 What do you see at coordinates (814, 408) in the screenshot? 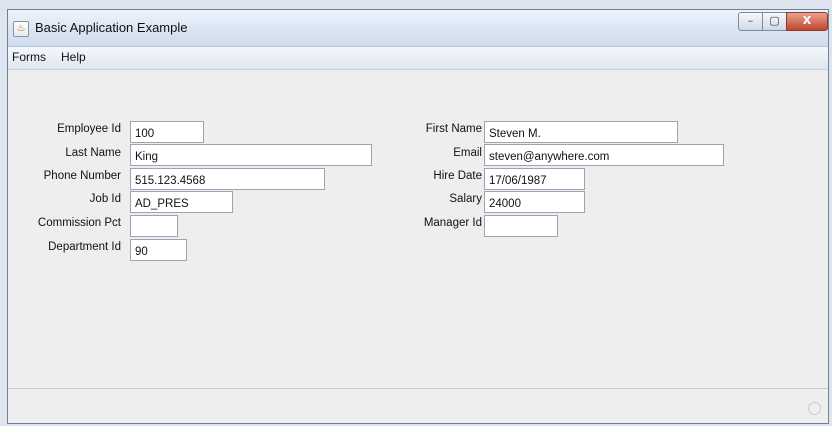
I see `busy-indicator-icon` at bounding box center [814, 408].